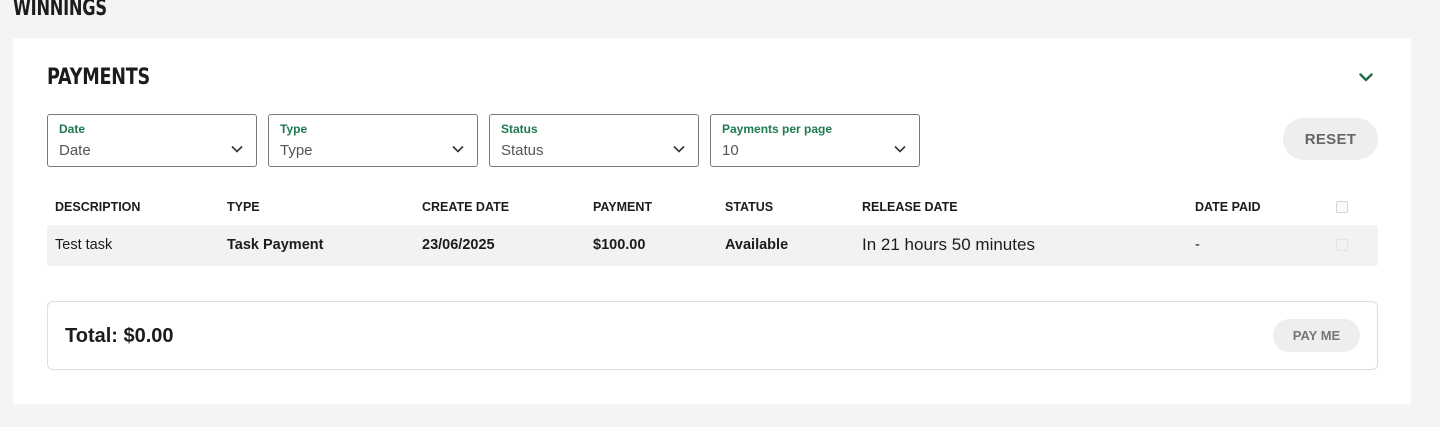 The width and height of the screenshot is (1440, 427). Describe the element at coordinates (458, 245) in the screenshot. I see `row-create-date: 23/06/2025` at that location.